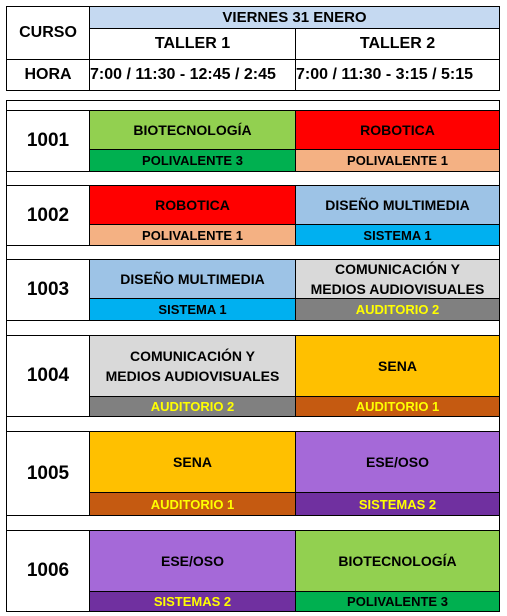 The image size is (507, 616). What do you see at coordinates (192, 406) in the screenshot?
I see `room-1004-t1: AUDITORIO 2` at bounding box center [192, 406].